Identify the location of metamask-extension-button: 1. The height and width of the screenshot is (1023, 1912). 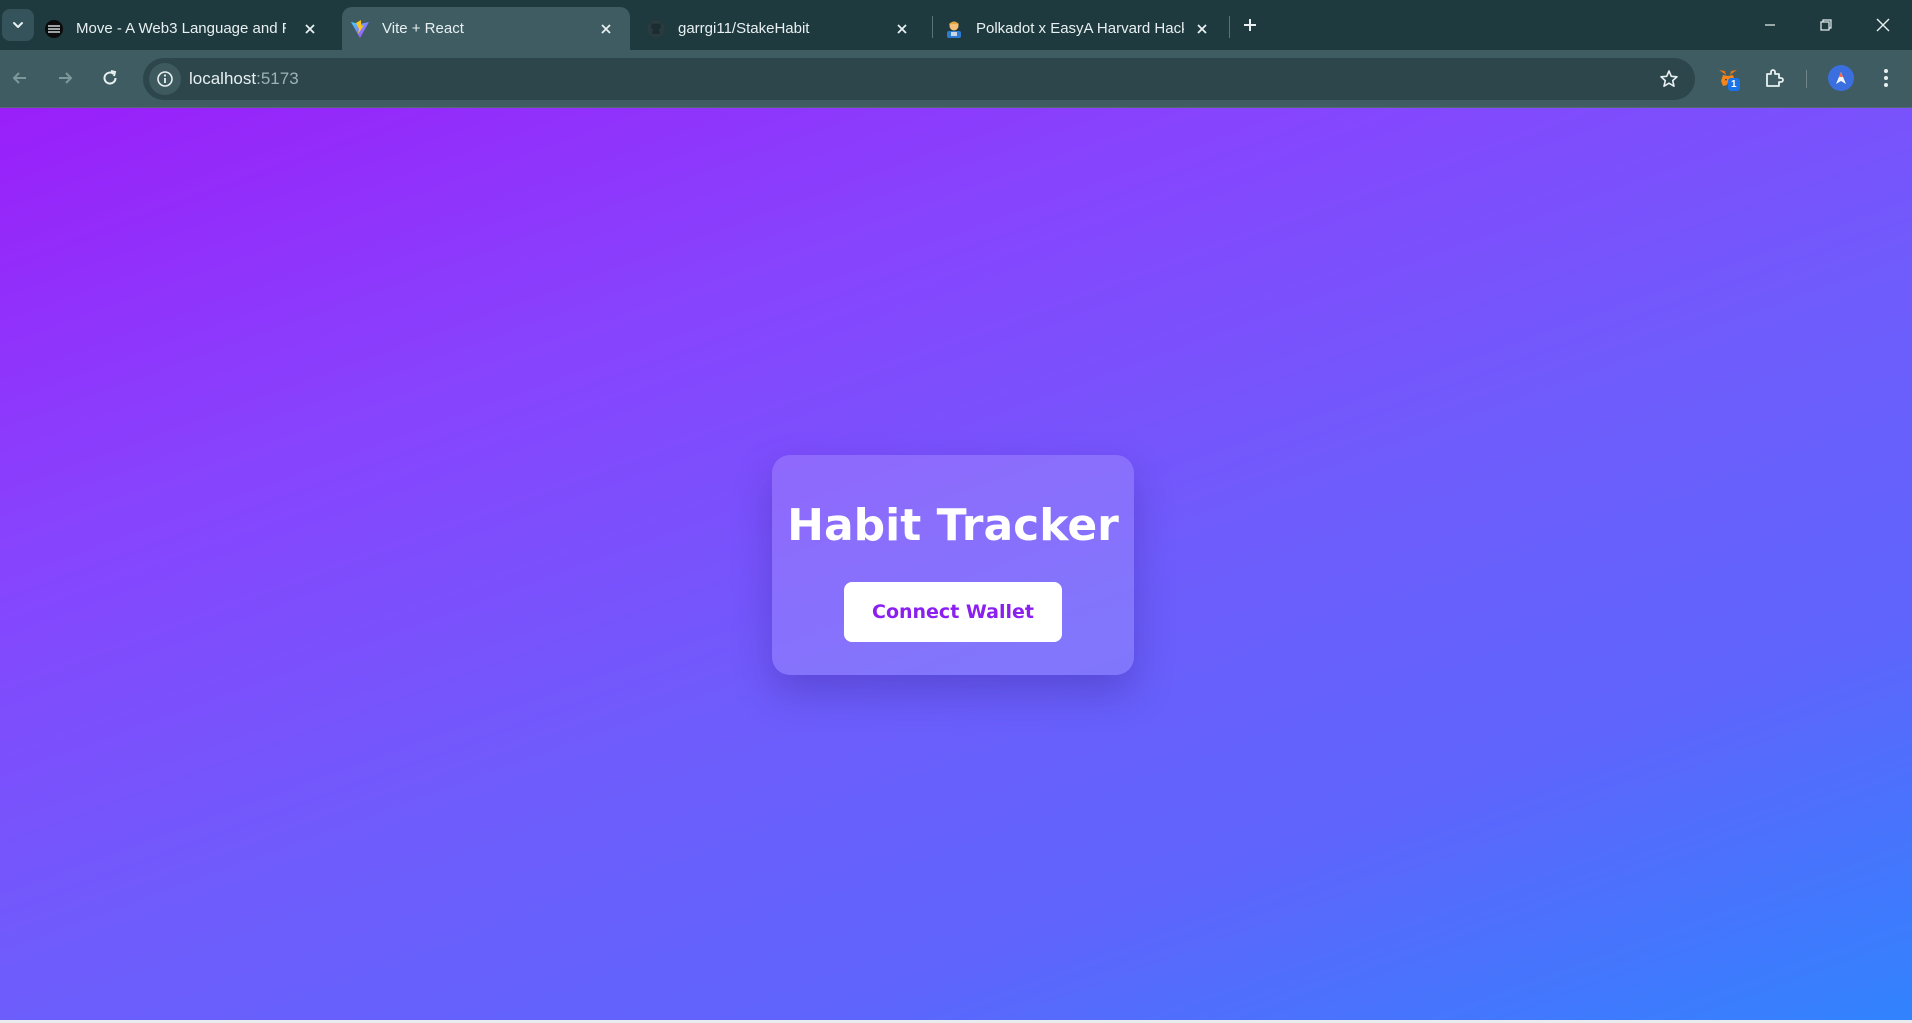
(1728, 78).